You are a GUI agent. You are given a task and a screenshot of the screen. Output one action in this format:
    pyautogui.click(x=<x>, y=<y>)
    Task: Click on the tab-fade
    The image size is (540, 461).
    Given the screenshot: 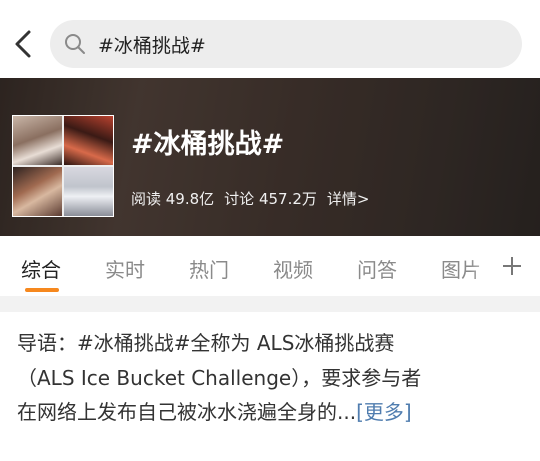 What is the action you would take?
    pyautogui.click(x=485, y=266)
    